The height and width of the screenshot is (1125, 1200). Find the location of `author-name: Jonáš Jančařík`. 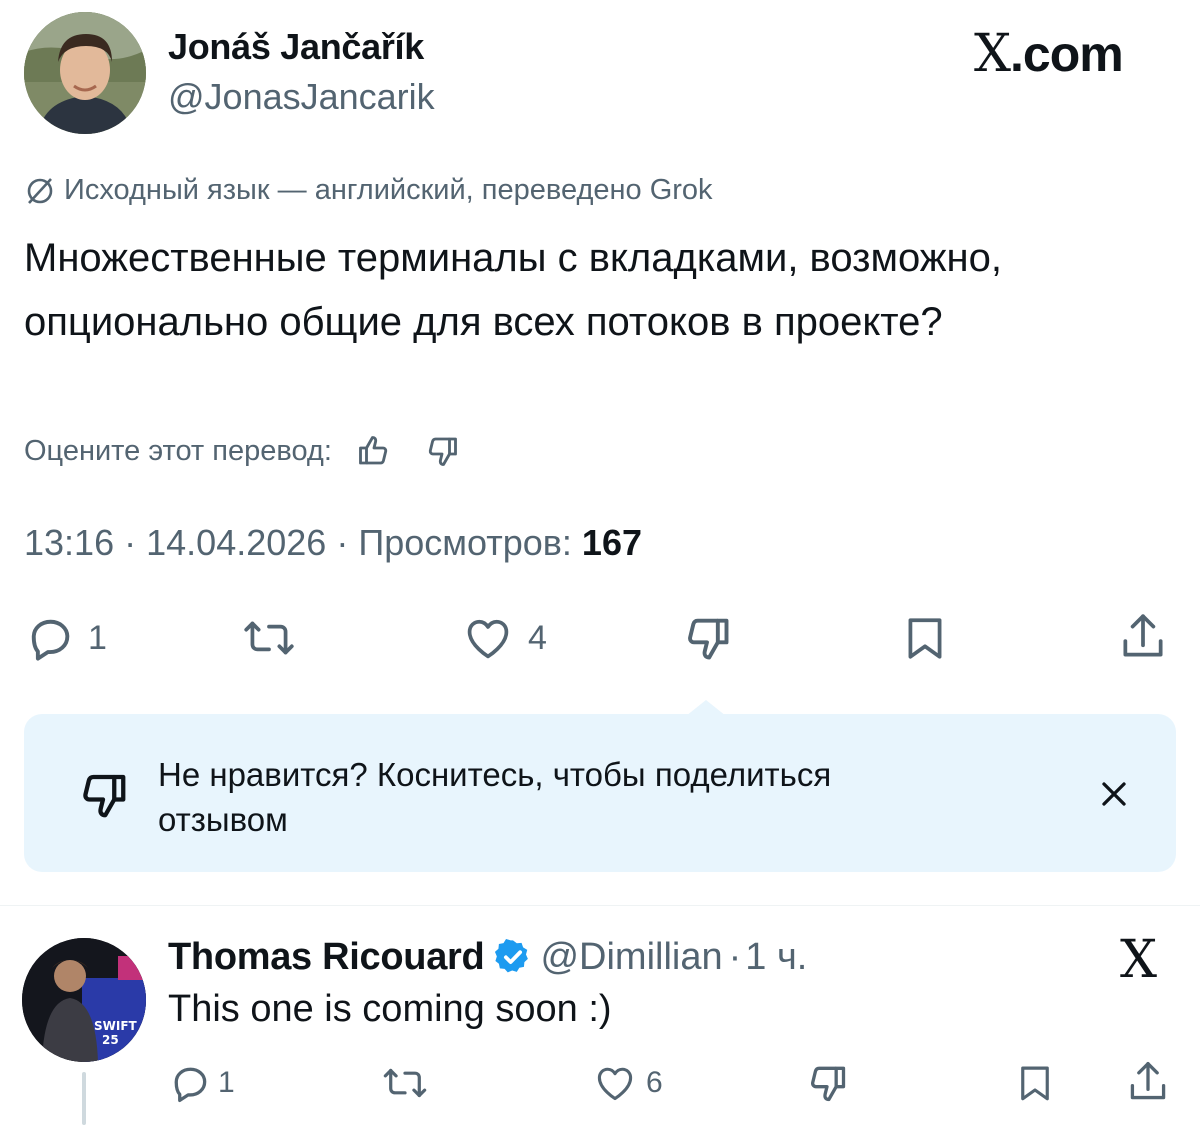

author-name: Jonáš Jančařík is located at coordinates (296, 47).